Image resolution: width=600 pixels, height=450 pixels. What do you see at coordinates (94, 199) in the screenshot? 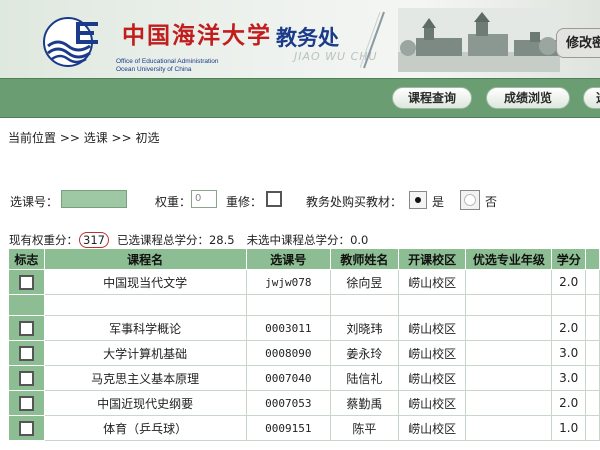
I see `course-id-input` at bounding box center [94, 199].